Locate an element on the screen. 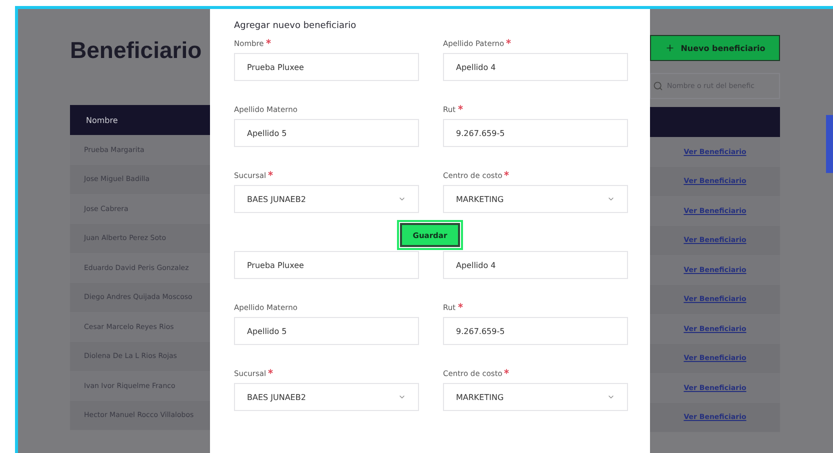  plus-icon is located at coordinates (669, 48).